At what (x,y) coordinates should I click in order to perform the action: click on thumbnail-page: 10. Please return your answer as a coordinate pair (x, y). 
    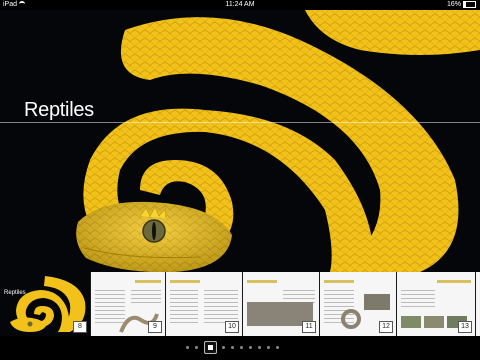
    Looking at the image, I should click on (204, 304).